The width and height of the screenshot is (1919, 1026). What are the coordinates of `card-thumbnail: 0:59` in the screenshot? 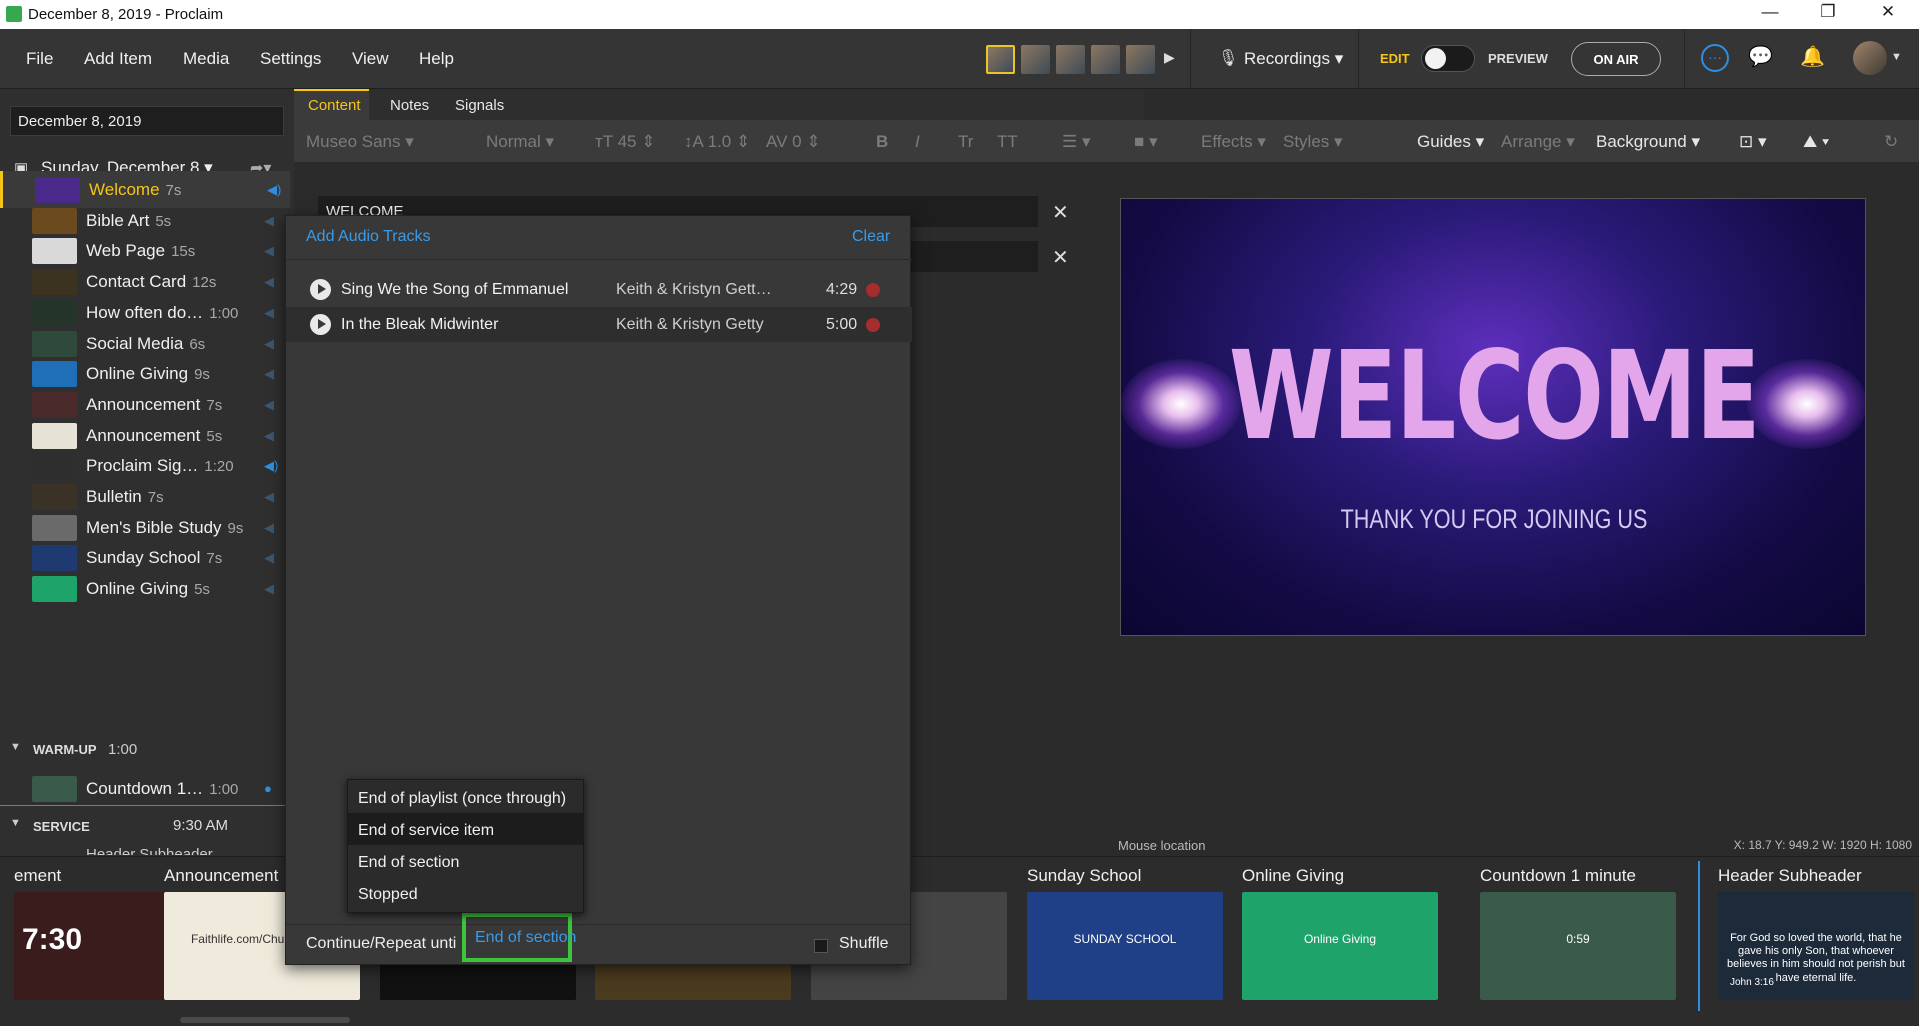 It's located at (1578, 946).